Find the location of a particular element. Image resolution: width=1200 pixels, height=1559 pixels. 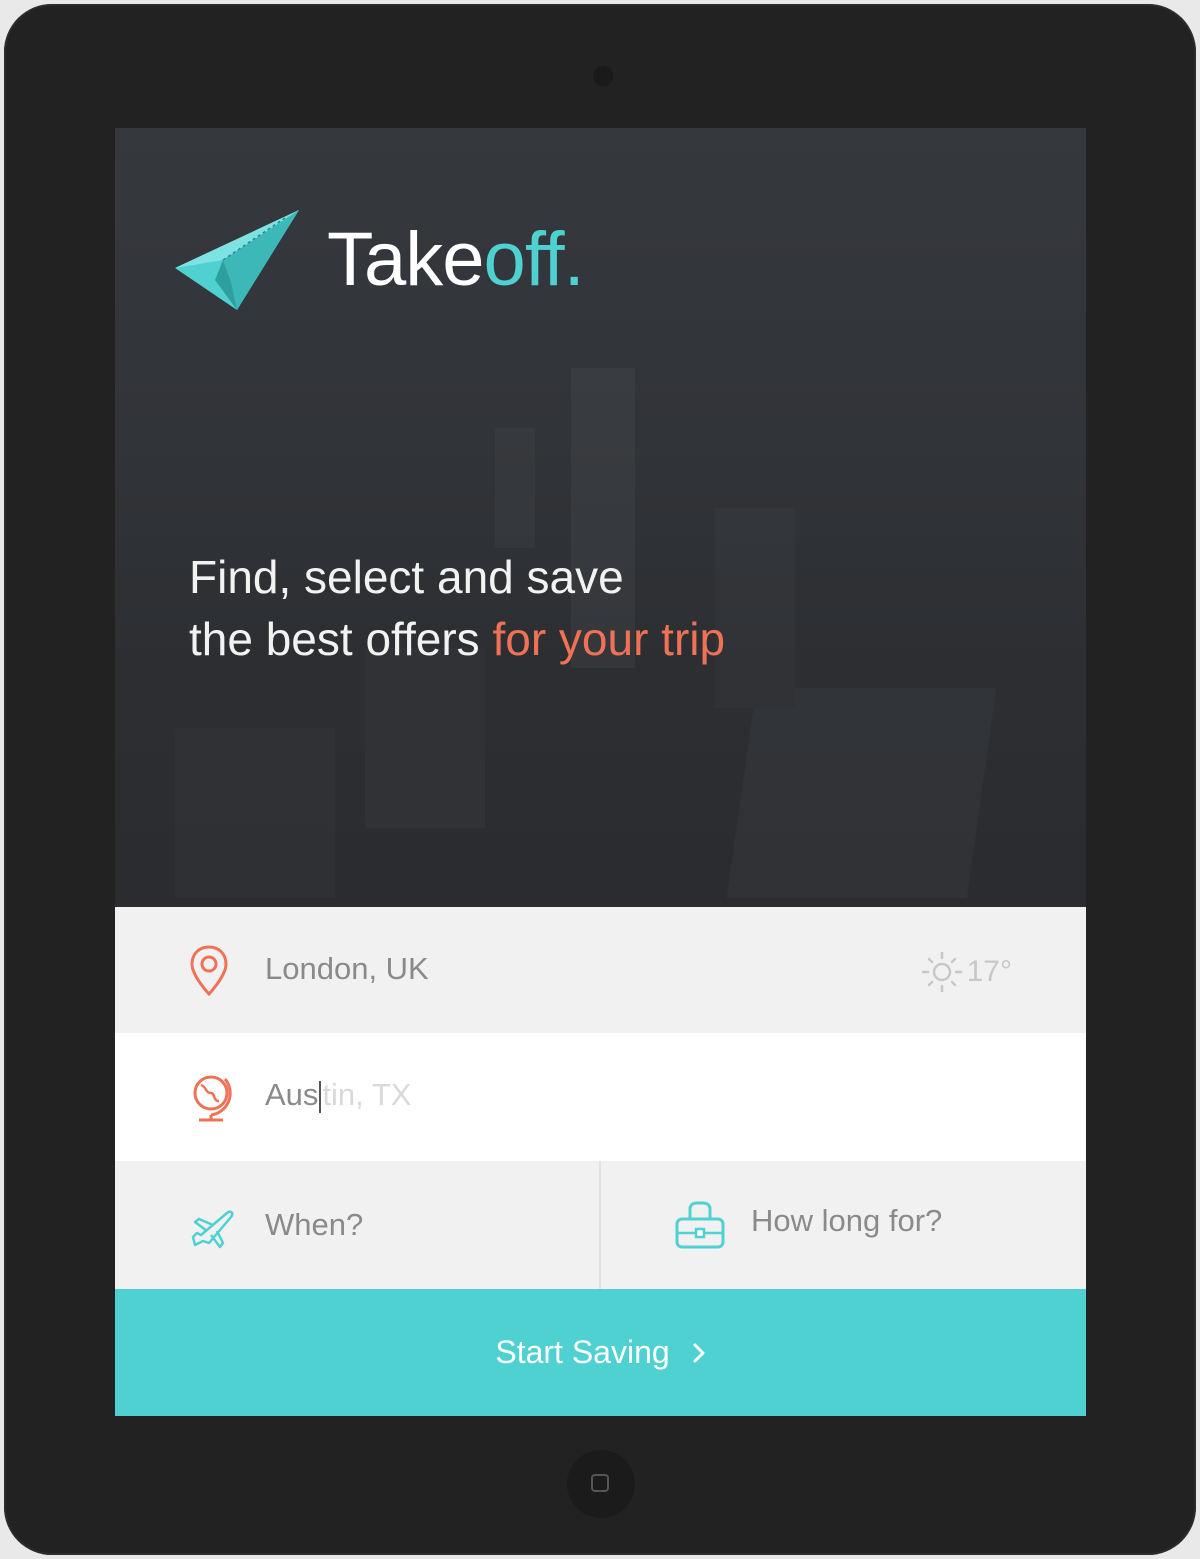

home-button is located at coordinates (601, 1484).